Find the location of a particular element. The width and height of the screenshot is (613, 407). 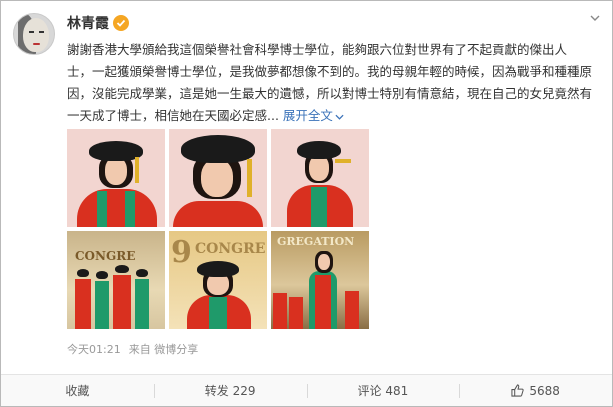

photo-thumbnail: 9 CONGRE is located at coordinates (218, 280).